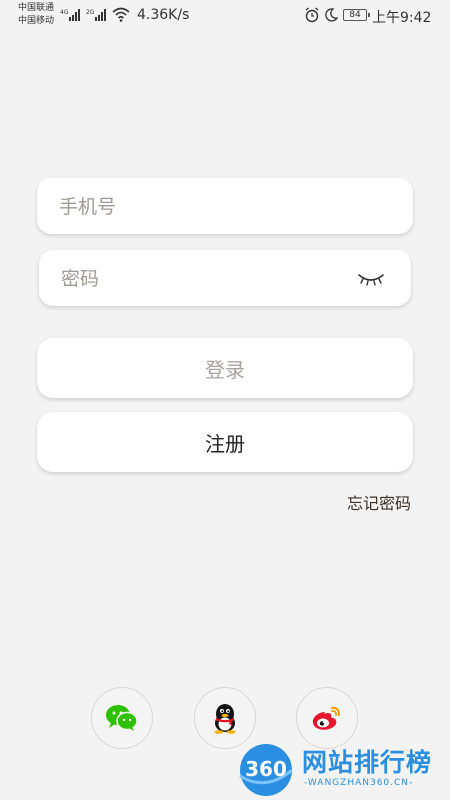 This screenshot has width=450, height=800. I want to click on watermark-logo: 360, so click(266, 770).